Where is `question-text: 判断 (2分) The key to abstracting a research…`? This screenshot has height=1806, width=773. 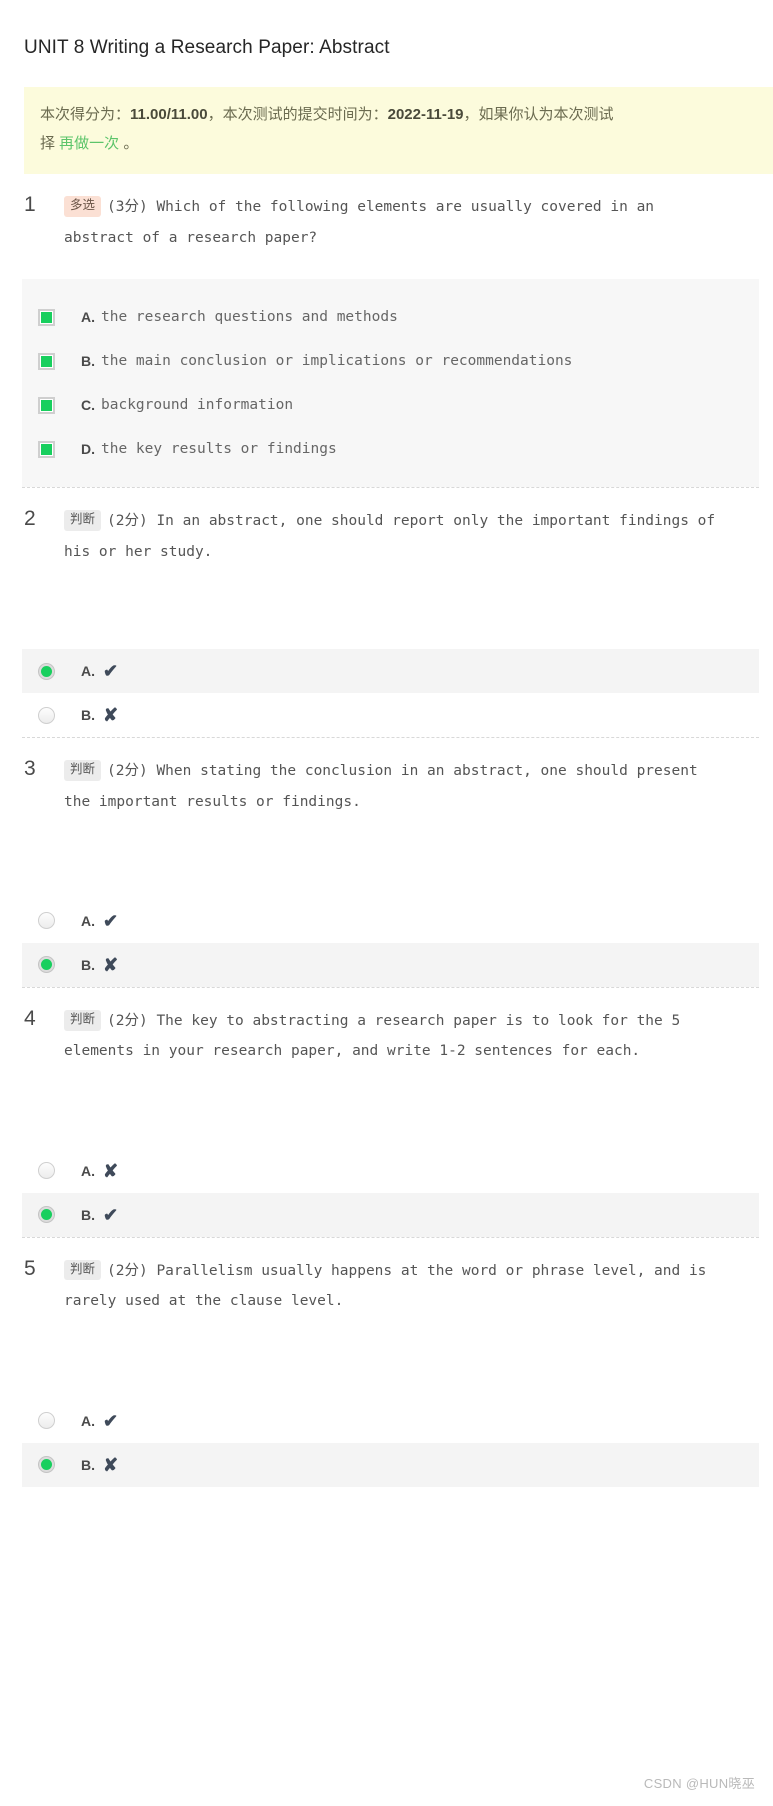
question-text: 判断 (2分) The key to abstracting a research… is located at coordinates (418, 1036).